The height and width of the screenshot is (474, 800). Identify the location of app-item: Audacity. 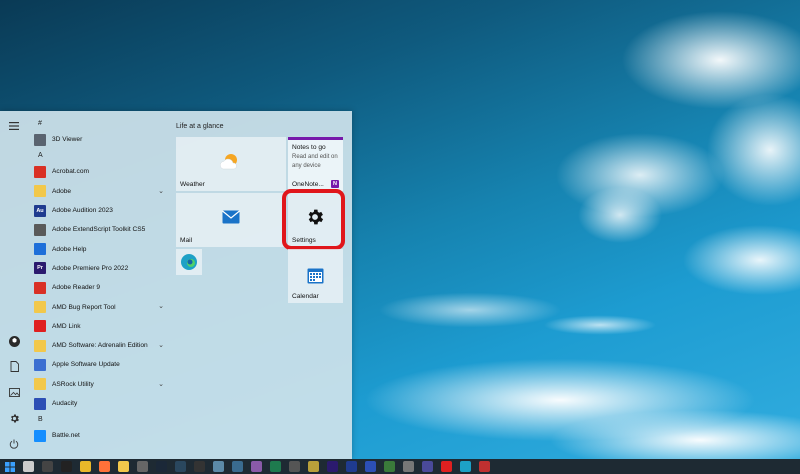
(100, 403).